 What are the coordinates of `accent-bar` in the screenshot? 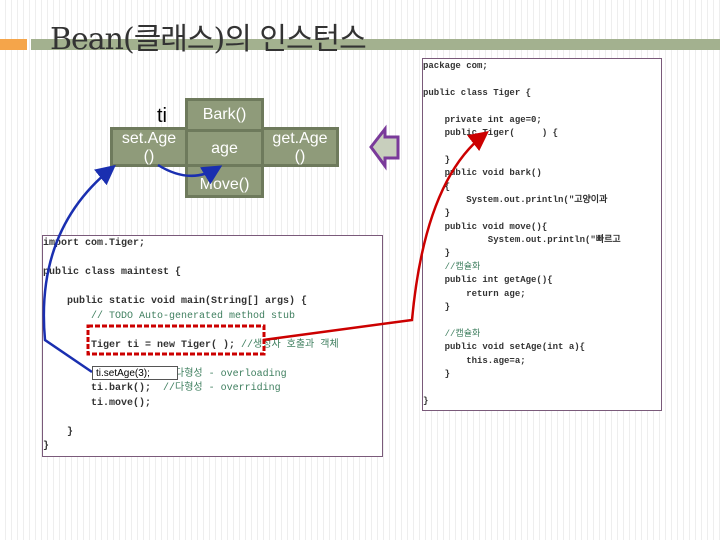 It's located at (13, 44).